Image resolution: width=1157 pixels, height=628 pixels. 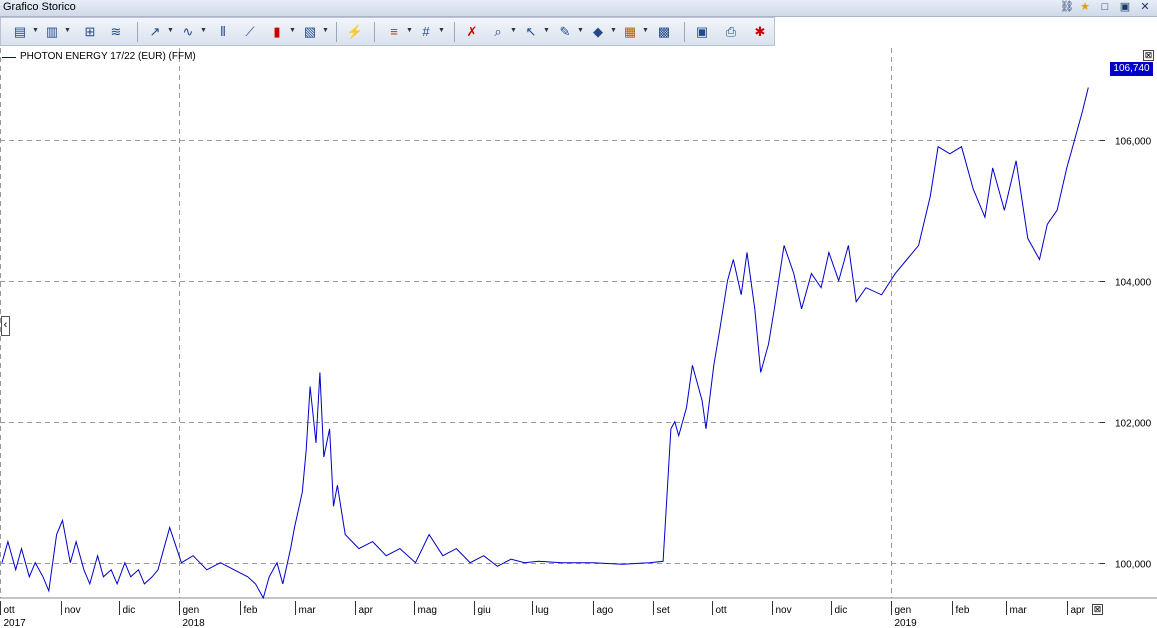 I want to click on x-tick-label: mag, so click(x=427, y=610).